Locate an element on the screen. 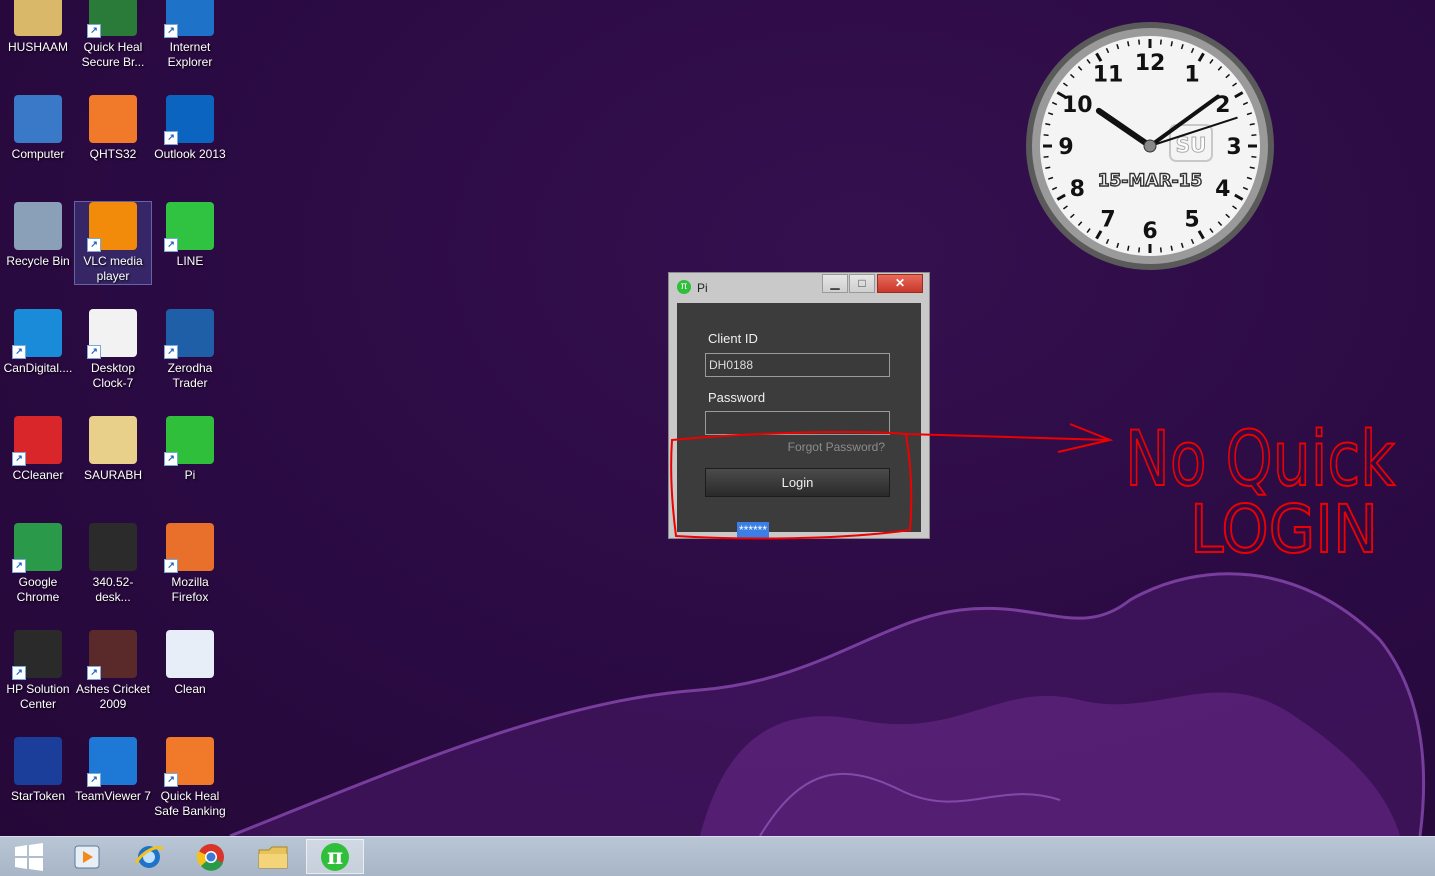  pi-window-title: Pi is located at coordinates (702, 288).